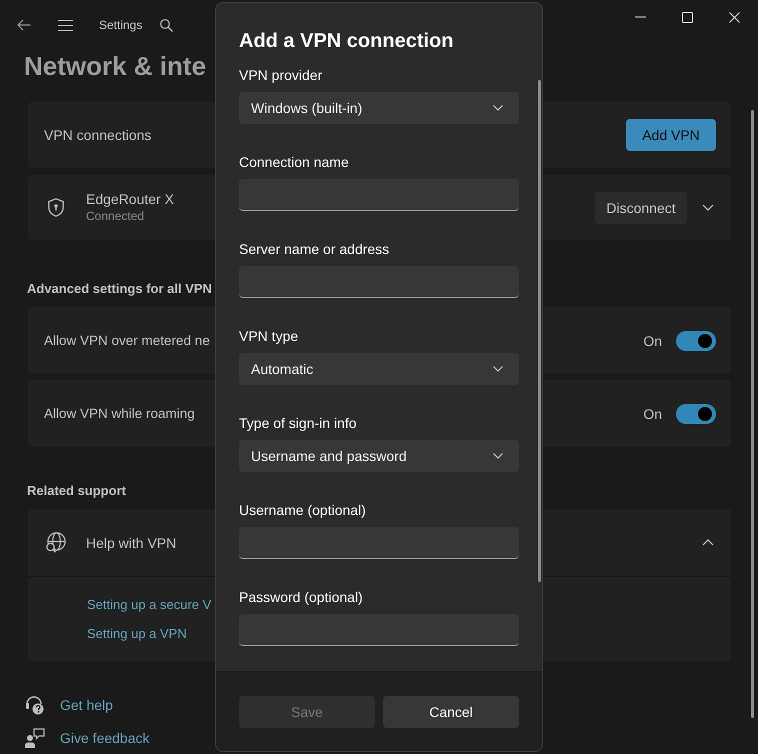 This screenshot has width=758, height=754. I want to click on dropdown: Windows (built-in), so click(379, 108).